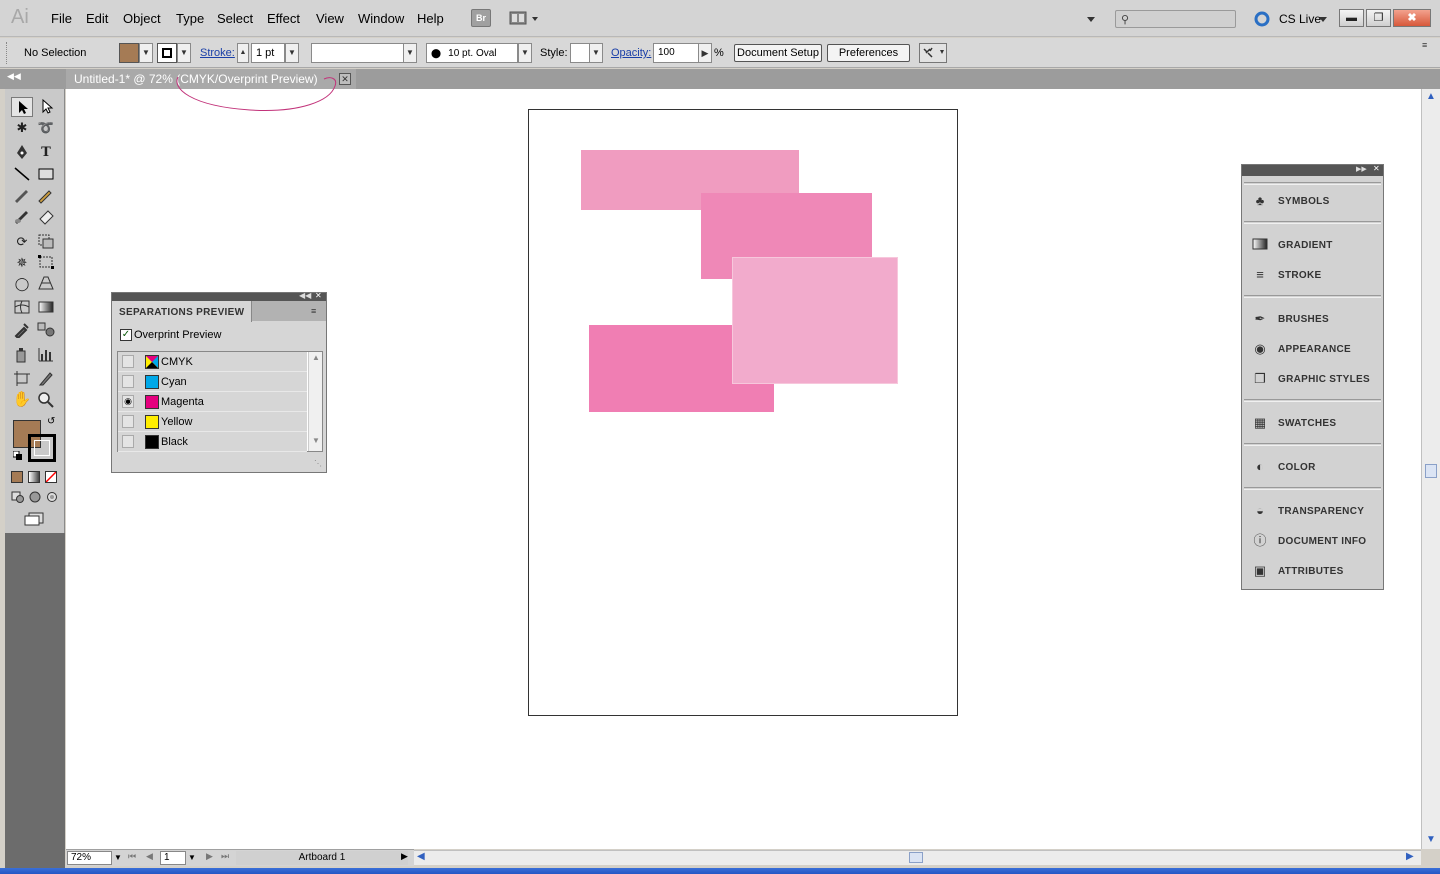  Describe the element at coordinates (676, 53) in the screenshot. I see `opacity-input: 100` at that location.